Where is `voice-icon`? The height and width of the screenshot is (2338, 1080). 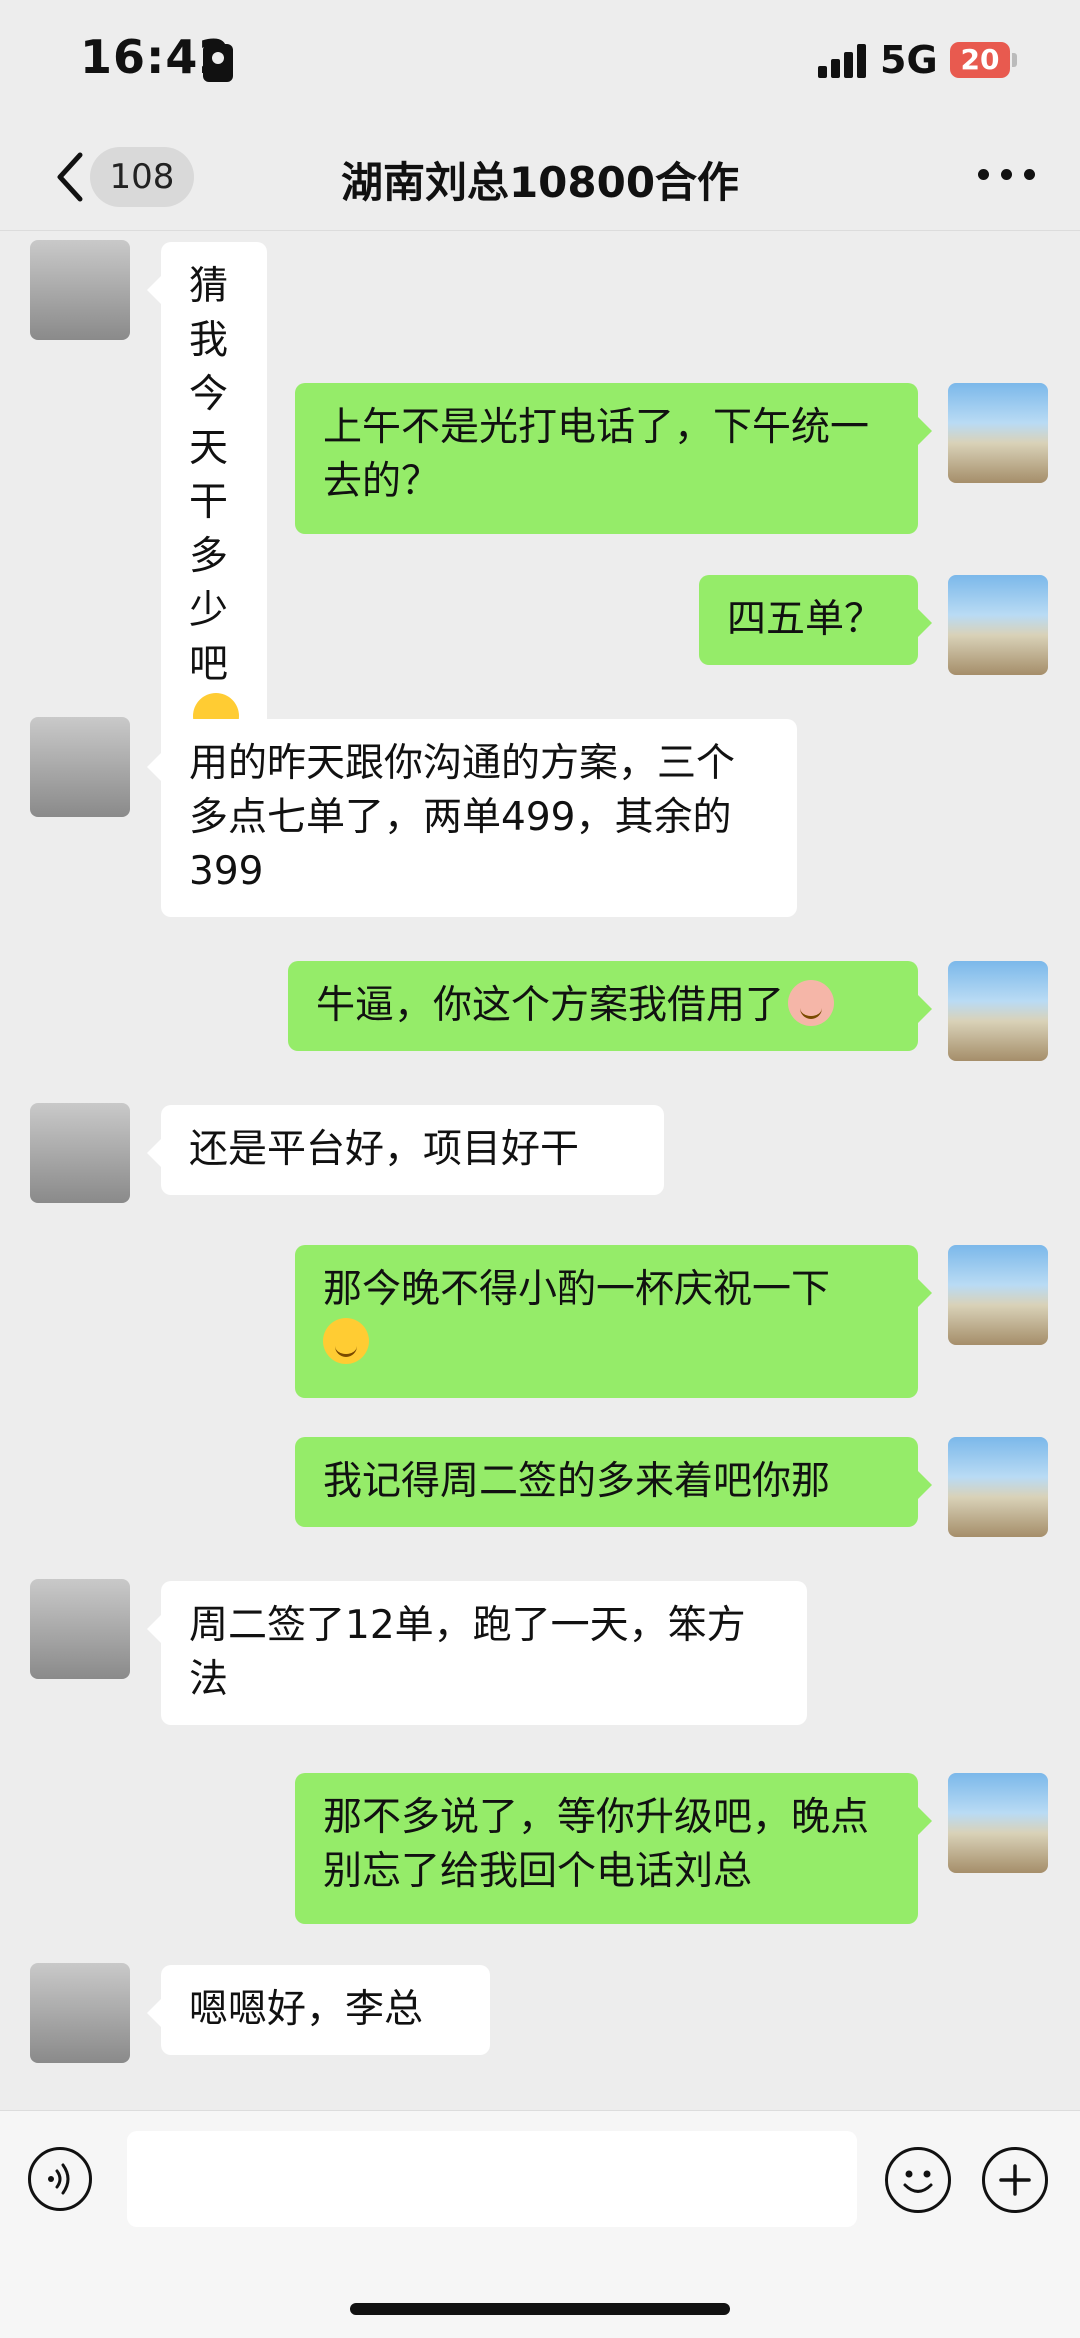
voice-icon is located at coordinates (60, 2179).